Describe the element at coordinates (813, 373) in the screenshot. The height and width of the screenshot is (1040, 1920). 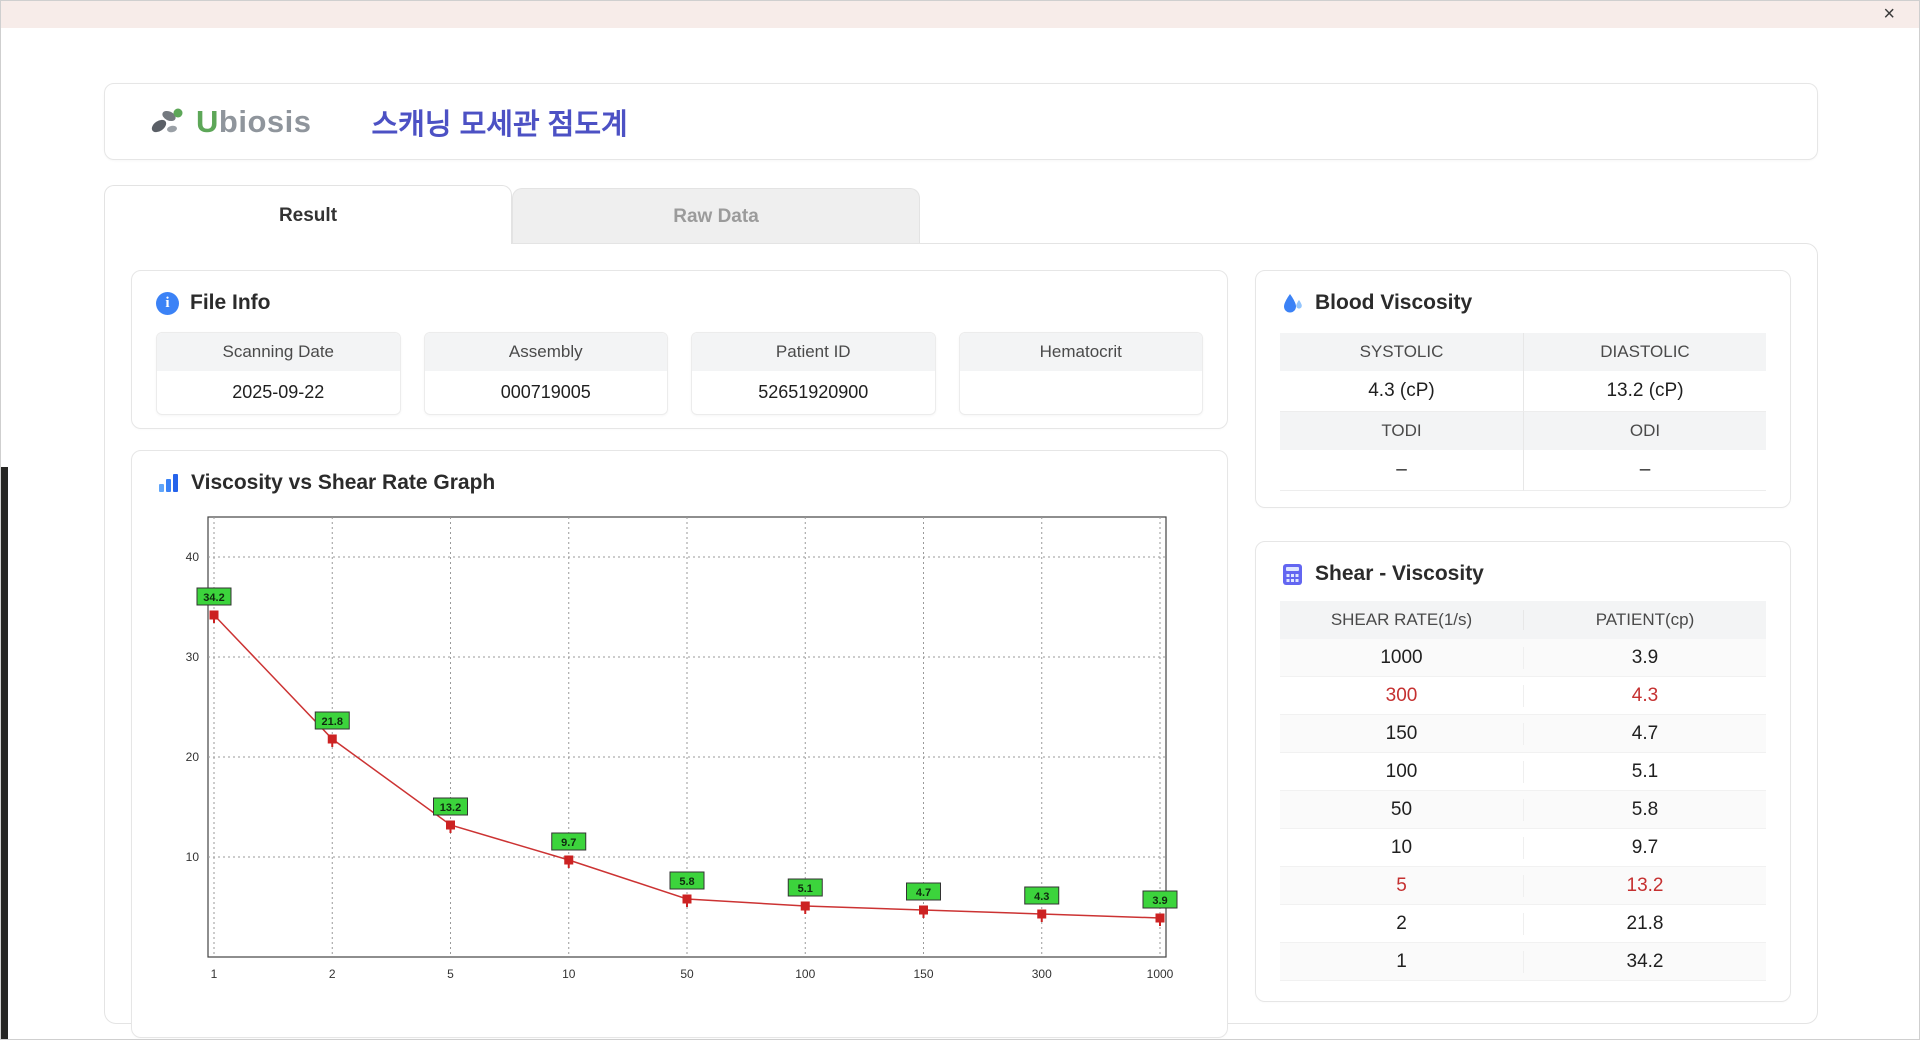
I see `field-patient-id: Patient ID 52651920900` at that location.